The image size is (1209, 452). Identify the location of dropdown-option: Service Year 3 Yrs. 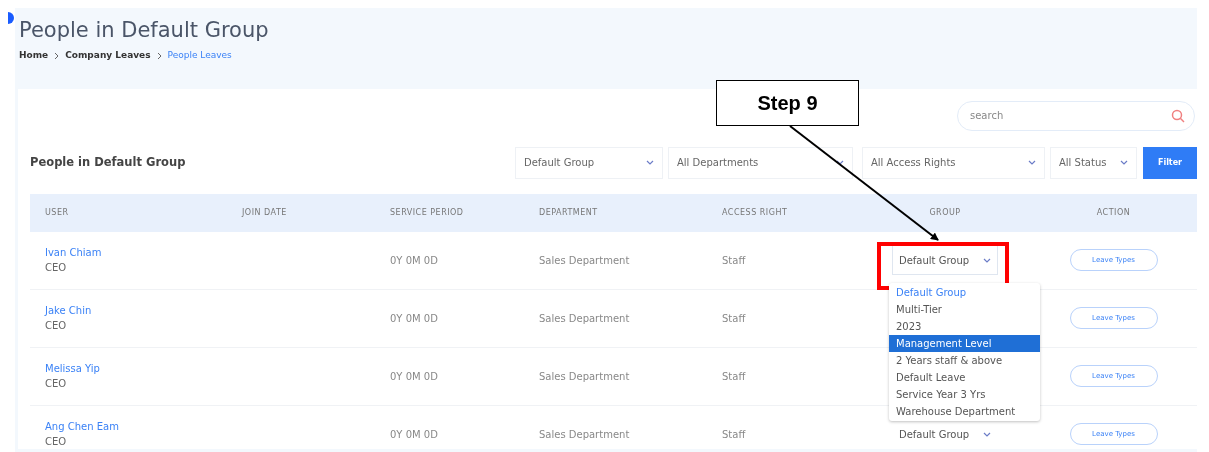
(964, 394).